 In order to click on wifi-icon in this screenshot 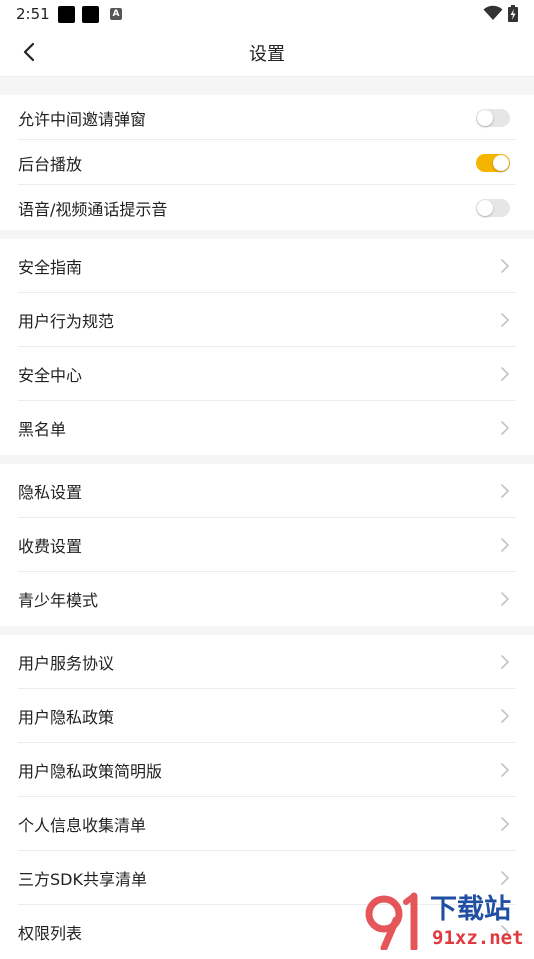, I will do `click(493, 12)`.